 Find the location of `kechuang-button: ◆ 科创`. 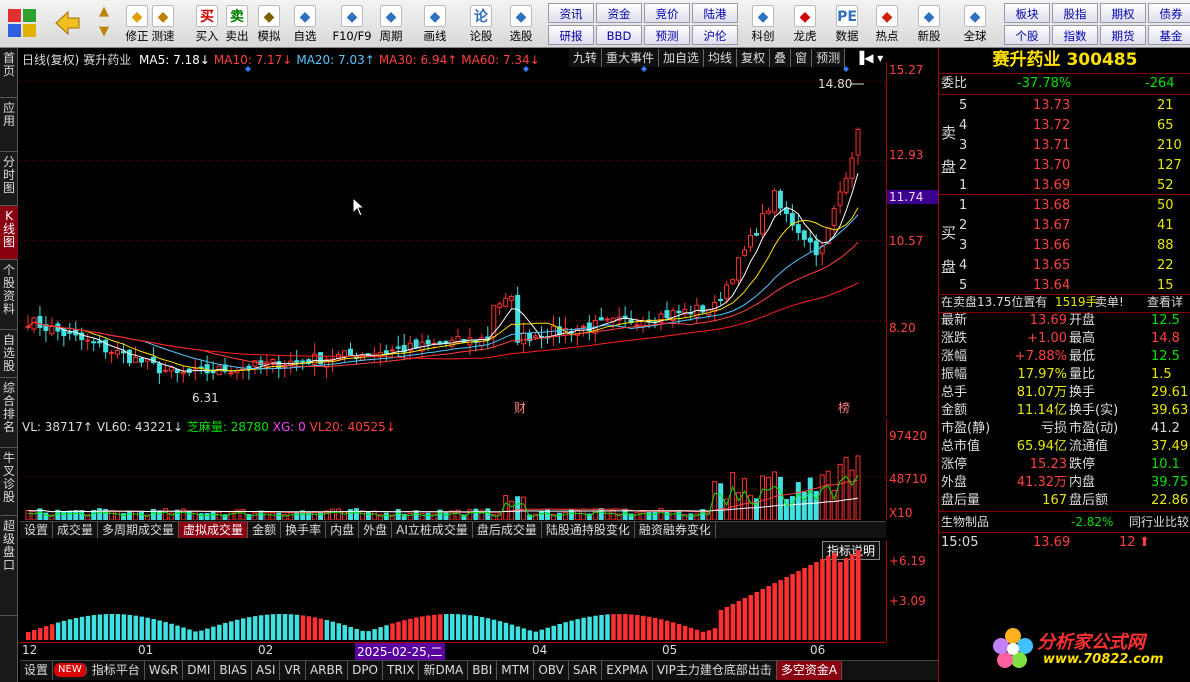

kechuang-button: ◆ 科创 is located at coordinates (763, 24).